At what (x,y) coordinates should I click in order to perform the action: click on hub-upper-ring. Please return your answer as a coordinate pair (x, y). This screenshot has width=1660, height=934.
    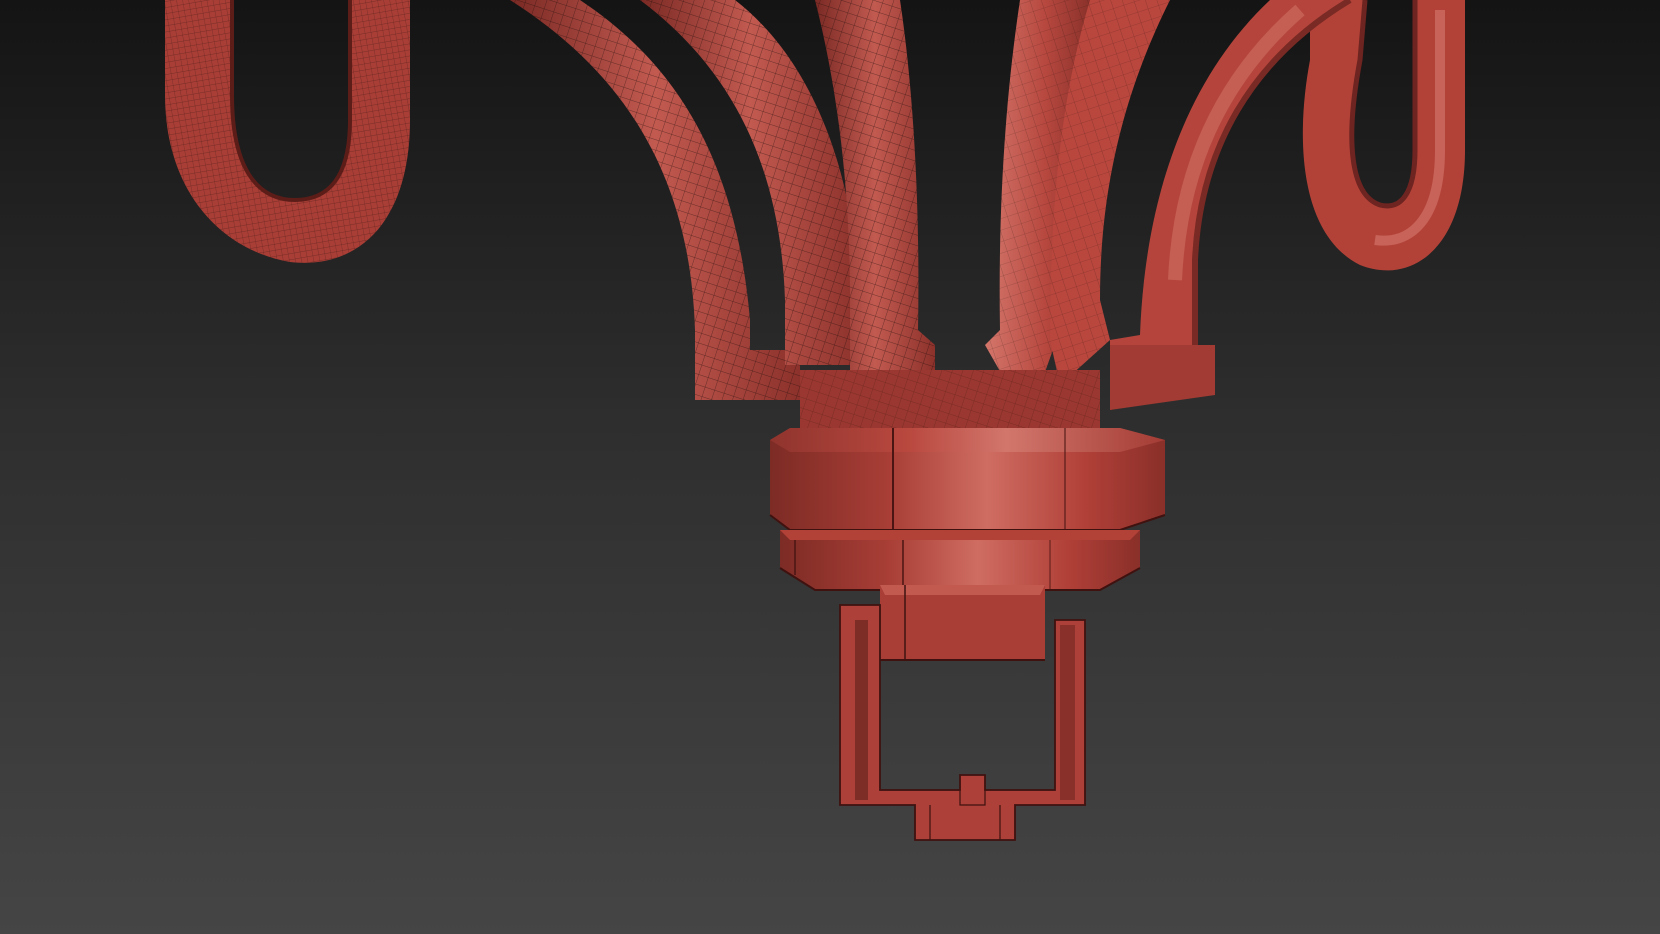
    Looking at the image, I should click on (967, 479).